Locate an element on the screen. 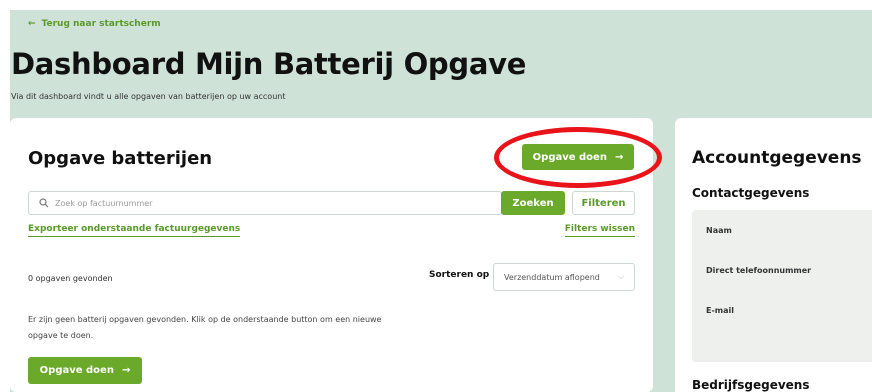 The height and width of the screenshot is (392, 872). sort-select: Verzenddatum aflopend ⌵ is located at coordinates (564, 277).